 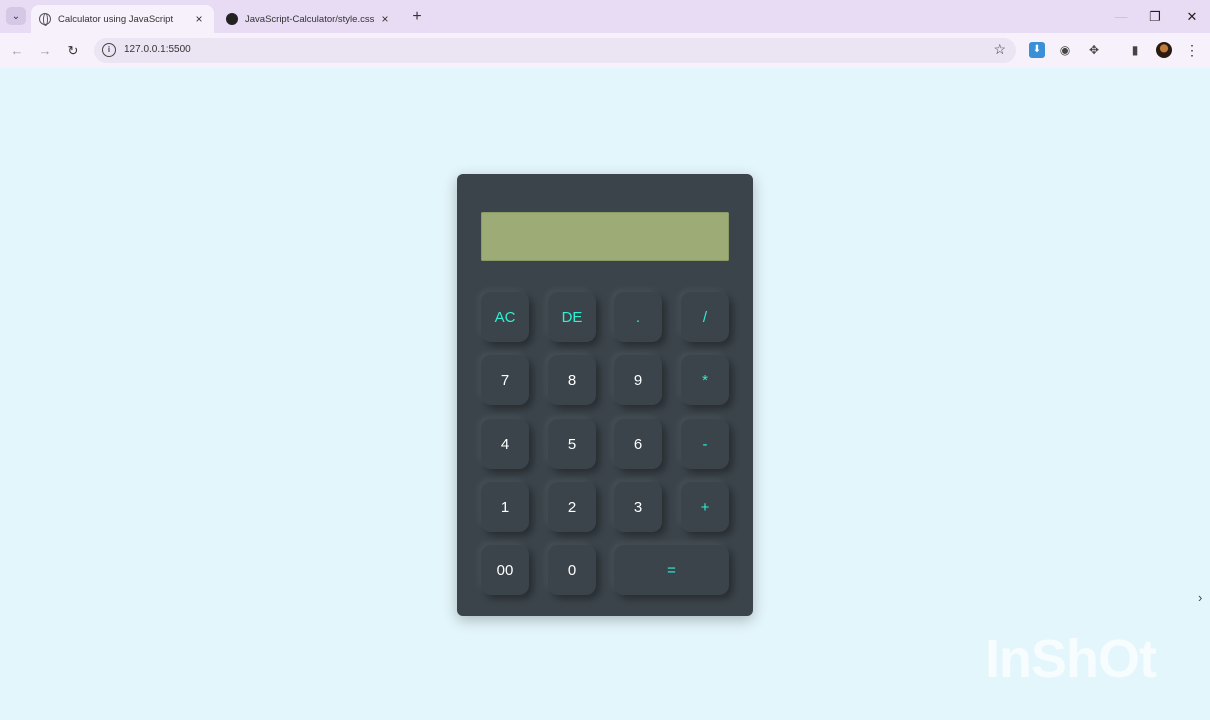 What do you see at coordinates (1037, 50) in the screenshot?
I see `download-extension-icon: ⬇` at bounding box center [1037, 50].